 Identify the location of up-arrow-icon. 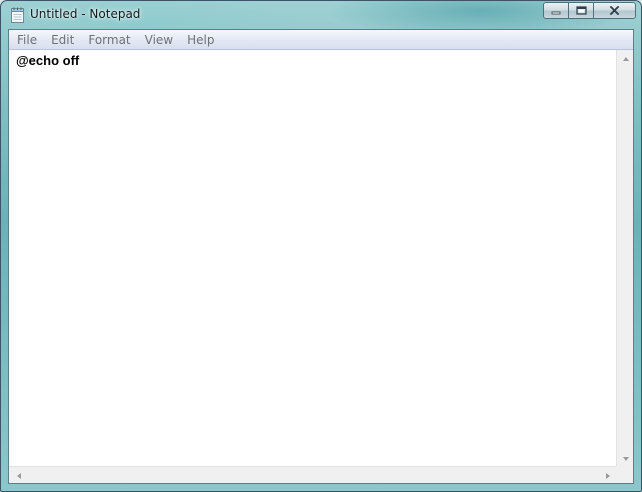
(625, 58).